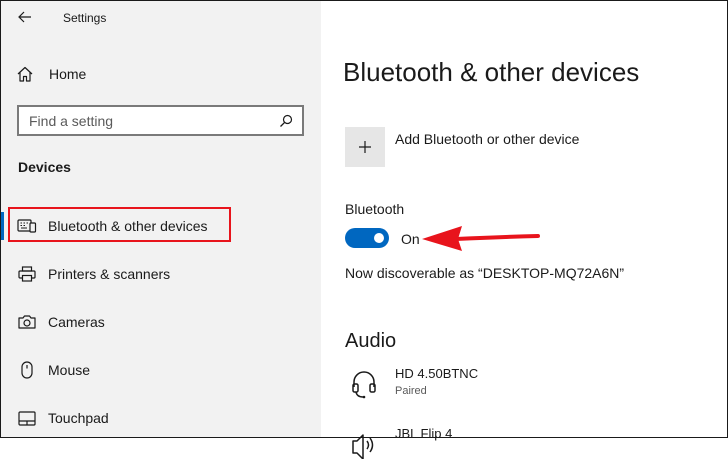 This screenshot has height=466, width=728. What do you see at coordinates (487, 139) in the screenshot?
I see `add-device-label: Add Bluetooth or other device` at bounding box center [487, 139].